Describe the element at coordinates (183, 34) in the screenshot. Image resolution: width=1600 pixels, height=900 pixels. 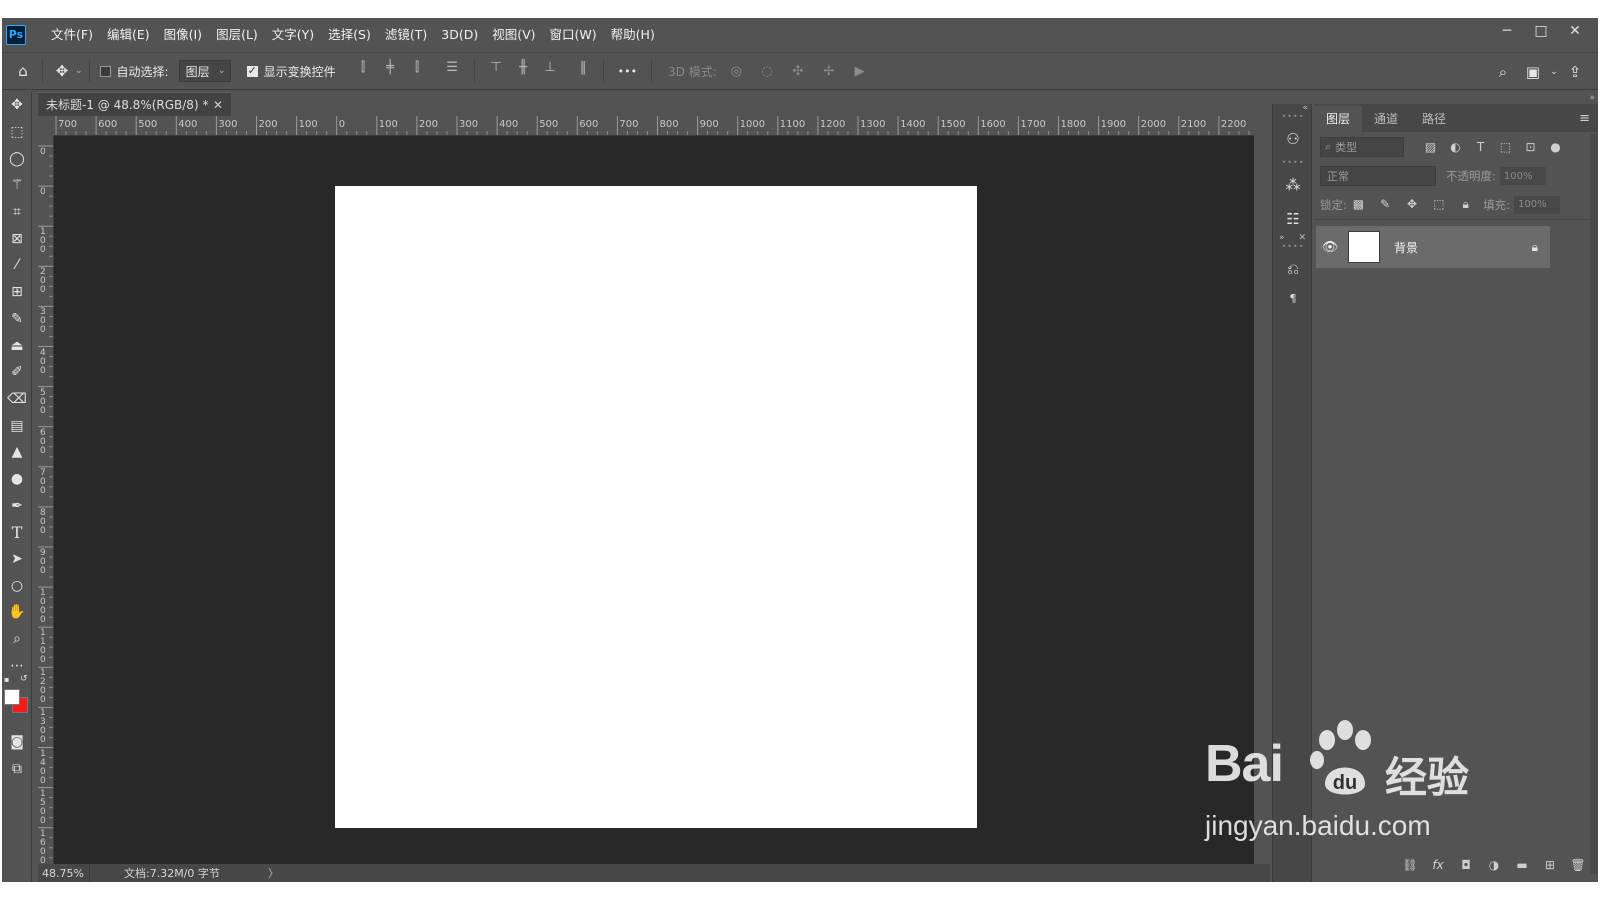
I see `menu-image: 图像(I)` at that location.